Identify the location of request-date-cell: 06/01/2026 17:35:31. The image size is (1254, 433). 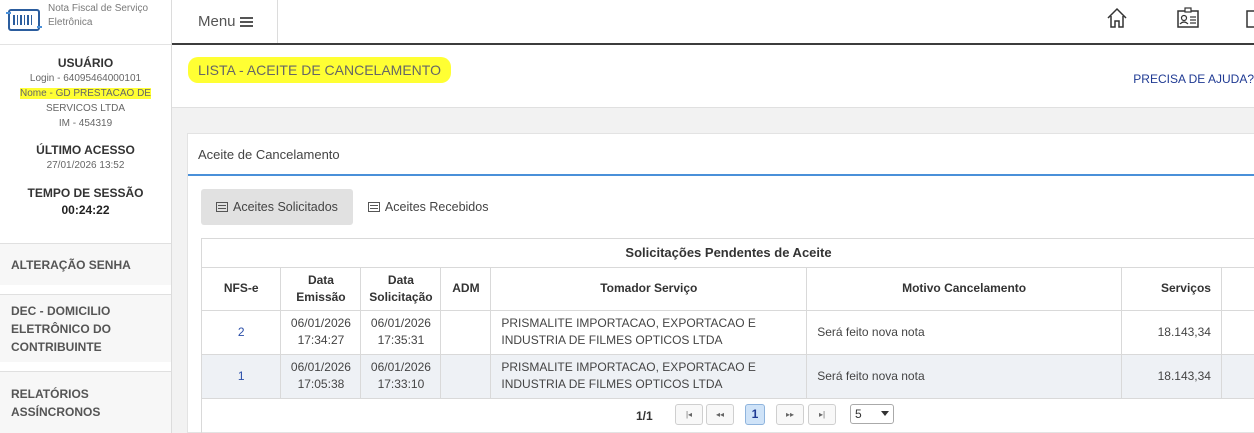
(401, 332).